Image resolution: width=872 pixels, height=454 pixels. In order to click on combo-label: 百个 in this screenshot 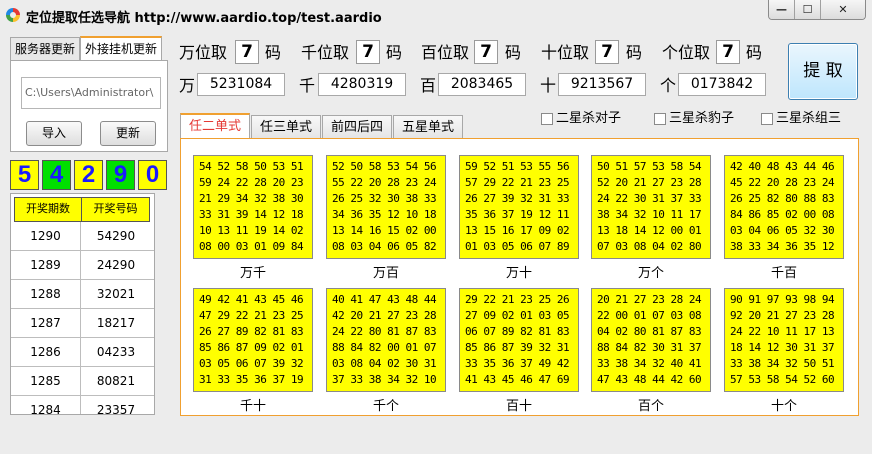, I will do `click(650, 406)`.